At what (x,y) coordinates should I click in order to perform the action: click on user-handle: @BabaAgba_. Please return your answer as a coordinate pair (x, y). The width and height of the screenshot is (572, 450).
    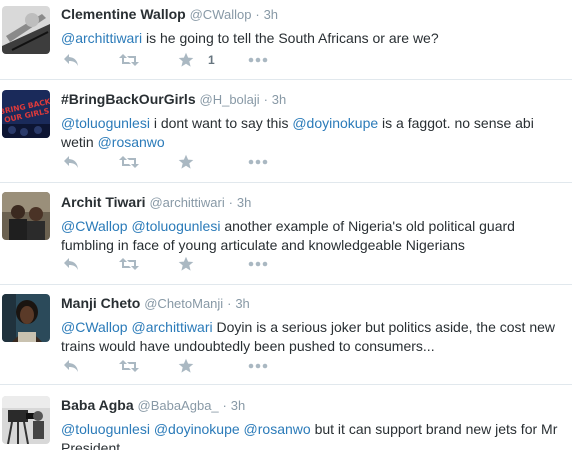
    Looking at the image, I should click on (178, 405).